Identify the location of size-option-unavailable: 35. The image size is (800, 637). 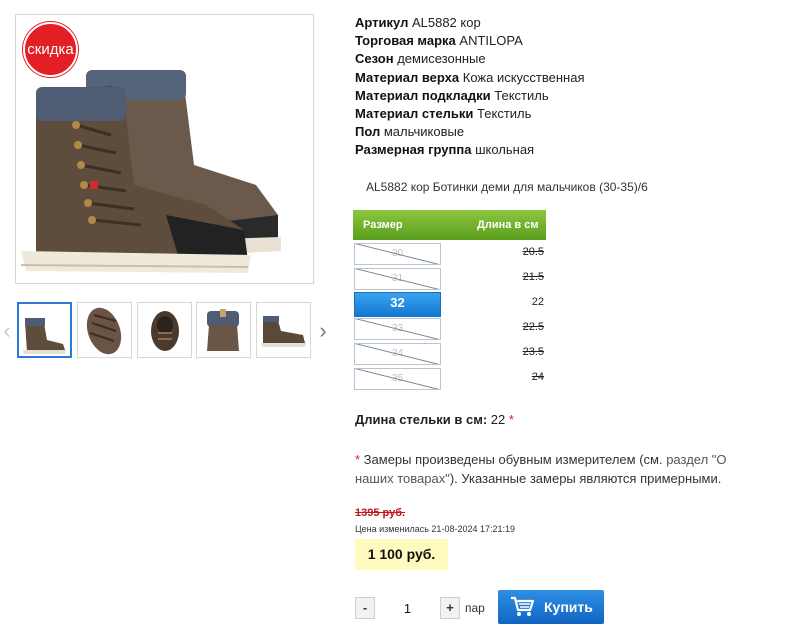
(397, 379).